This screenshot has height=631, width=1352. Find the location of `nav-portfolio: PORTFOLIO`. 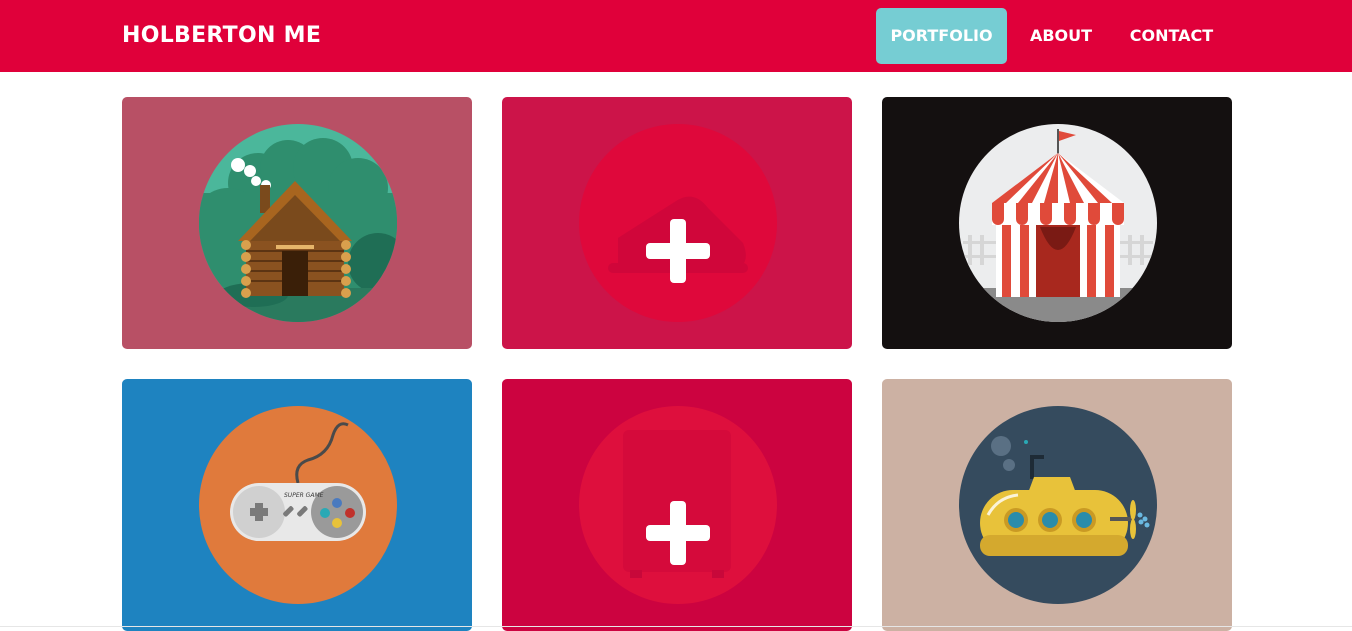

nav-portfolio: PORTFOLIO is located at coordinates (941, 36).